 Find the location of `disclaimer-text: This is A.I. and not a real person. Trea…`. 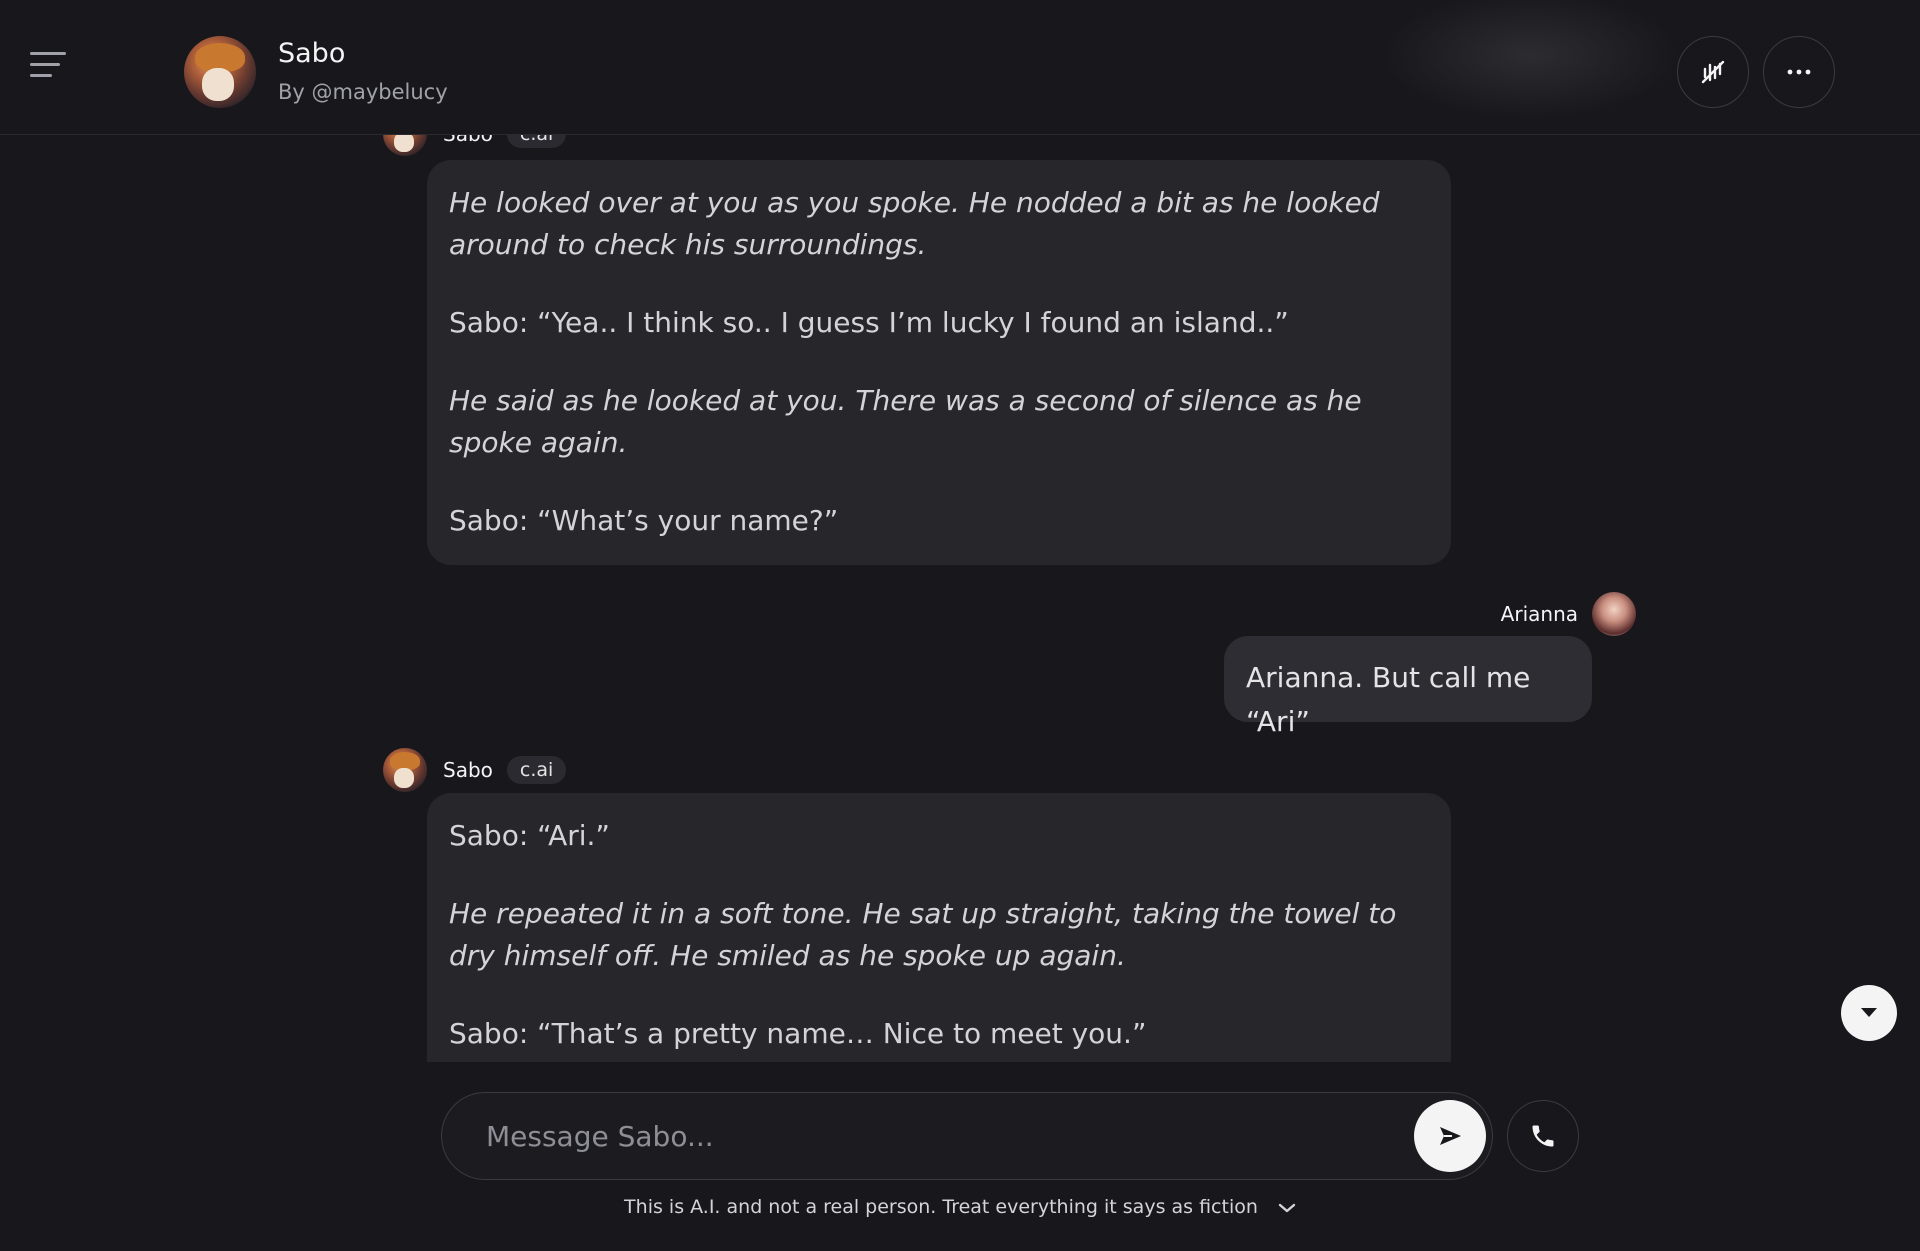

disclaimer-text: This is A.I. and not a real person. Trea… is located at coordinates (941, 1207).